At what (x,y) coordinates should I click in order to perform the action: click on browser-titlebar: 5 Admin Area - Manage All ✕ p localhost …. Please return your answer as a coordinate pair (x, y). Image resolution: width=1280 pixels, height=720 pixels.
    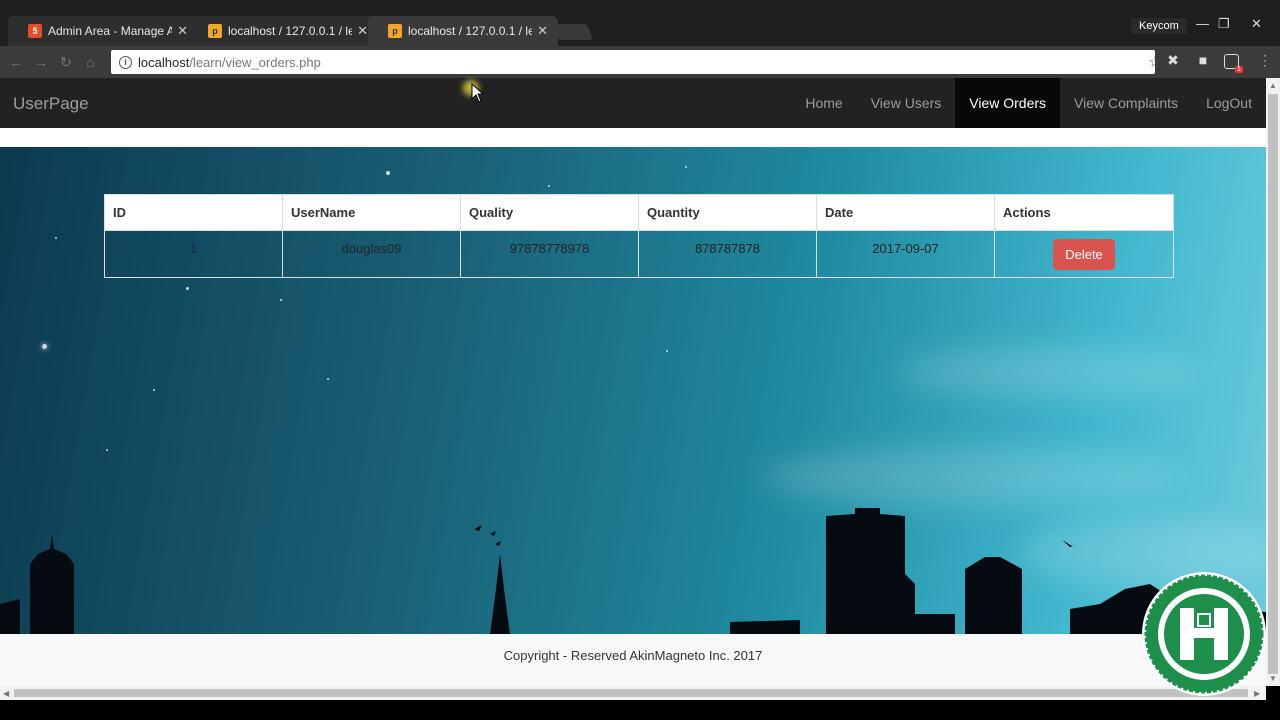
    Looking at the image, I should click on (640, 23).